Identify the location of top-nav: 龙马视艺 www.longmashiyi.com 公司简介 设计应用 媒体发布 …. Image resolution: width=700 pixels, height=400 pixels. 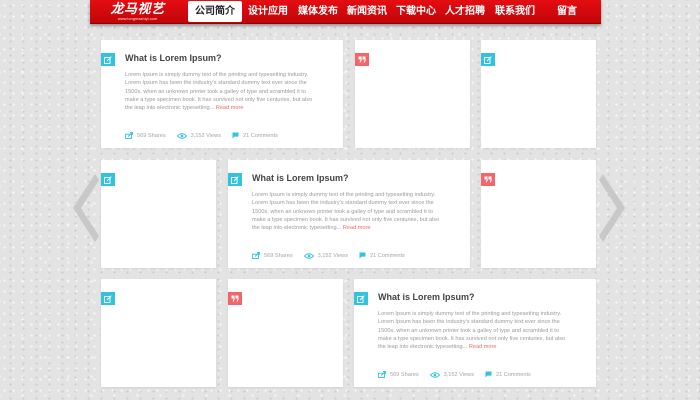
(345, 12).